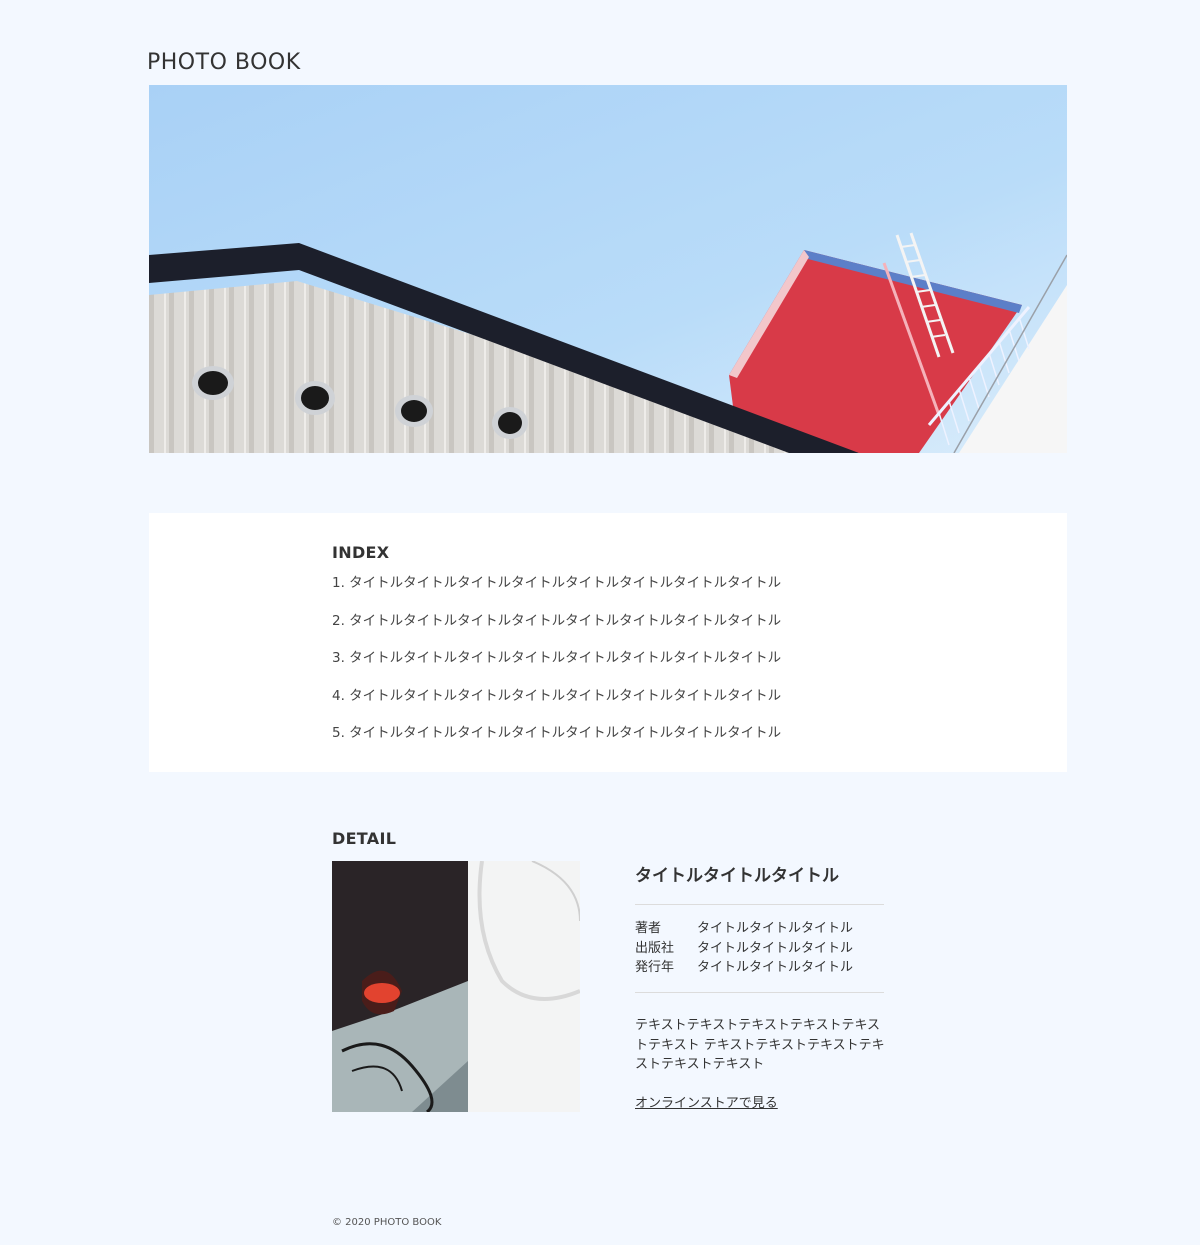  I want to click on meta-row-year: 発行年 タイトルタイトルタイトル, so click(744, 968).